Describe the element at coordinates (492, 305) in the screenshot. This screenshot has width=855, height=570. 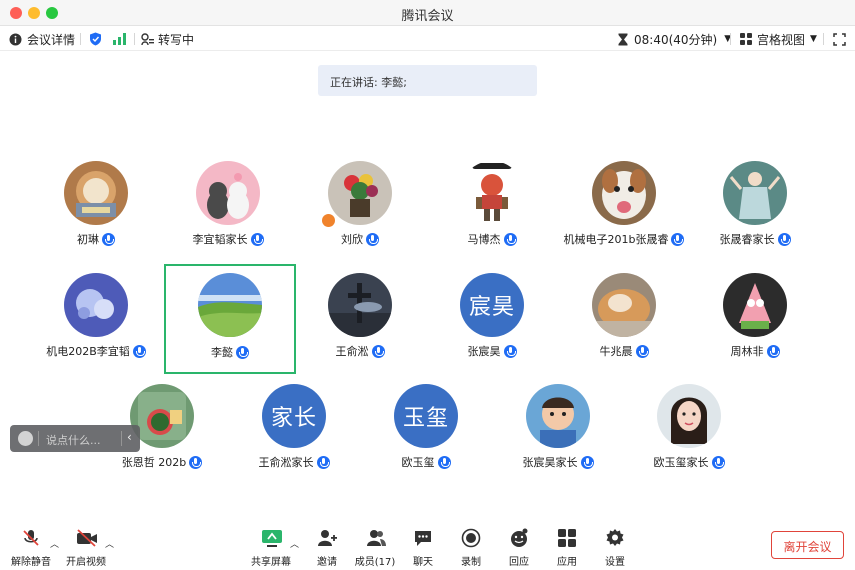
I see `avatar: 宸昊` at that location.